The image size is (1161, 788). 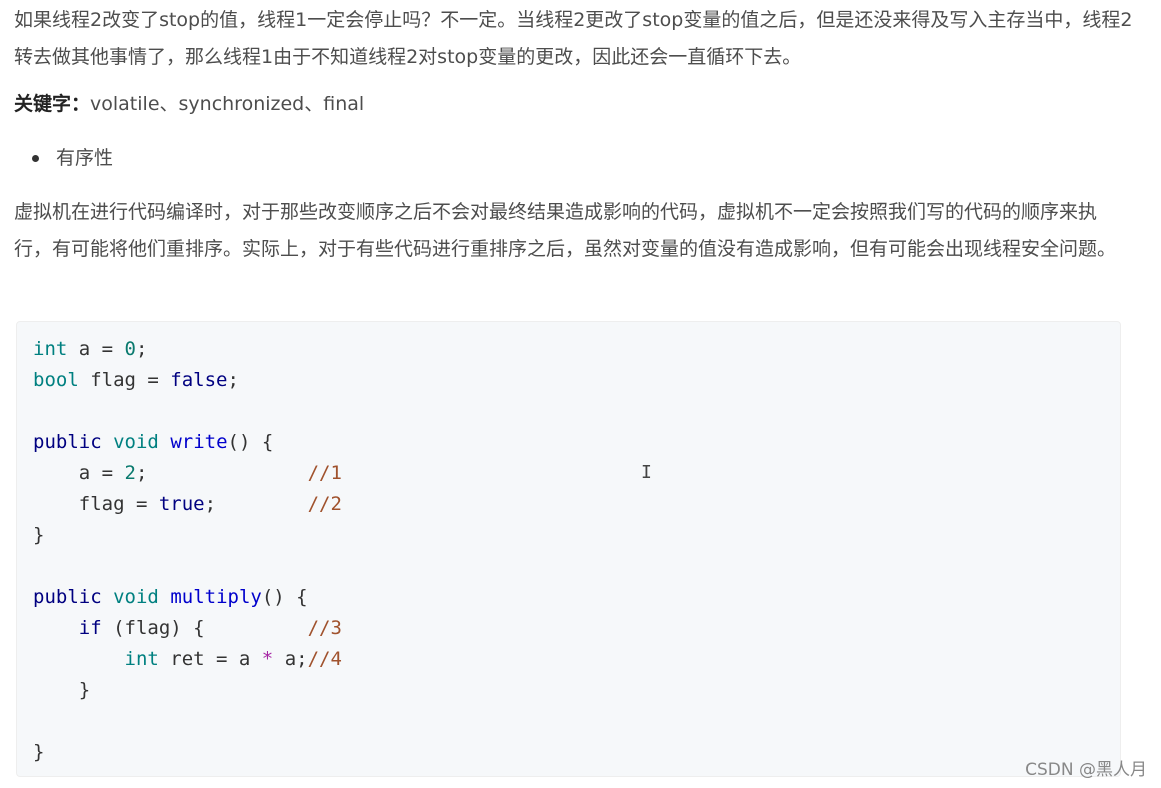 I want to click on code-line: if (flag) { //3, so click(x=210, y=628).